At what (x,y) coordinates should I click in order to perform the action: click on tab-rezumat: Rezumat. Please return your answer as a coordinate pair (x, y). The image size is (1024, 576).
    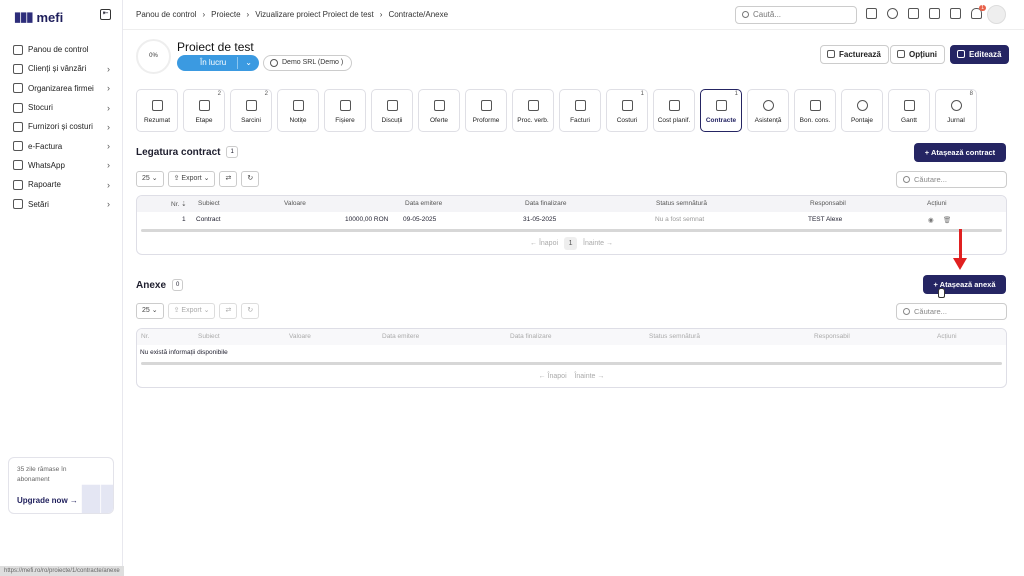
    Looking at the image, I should click on (157, 110).